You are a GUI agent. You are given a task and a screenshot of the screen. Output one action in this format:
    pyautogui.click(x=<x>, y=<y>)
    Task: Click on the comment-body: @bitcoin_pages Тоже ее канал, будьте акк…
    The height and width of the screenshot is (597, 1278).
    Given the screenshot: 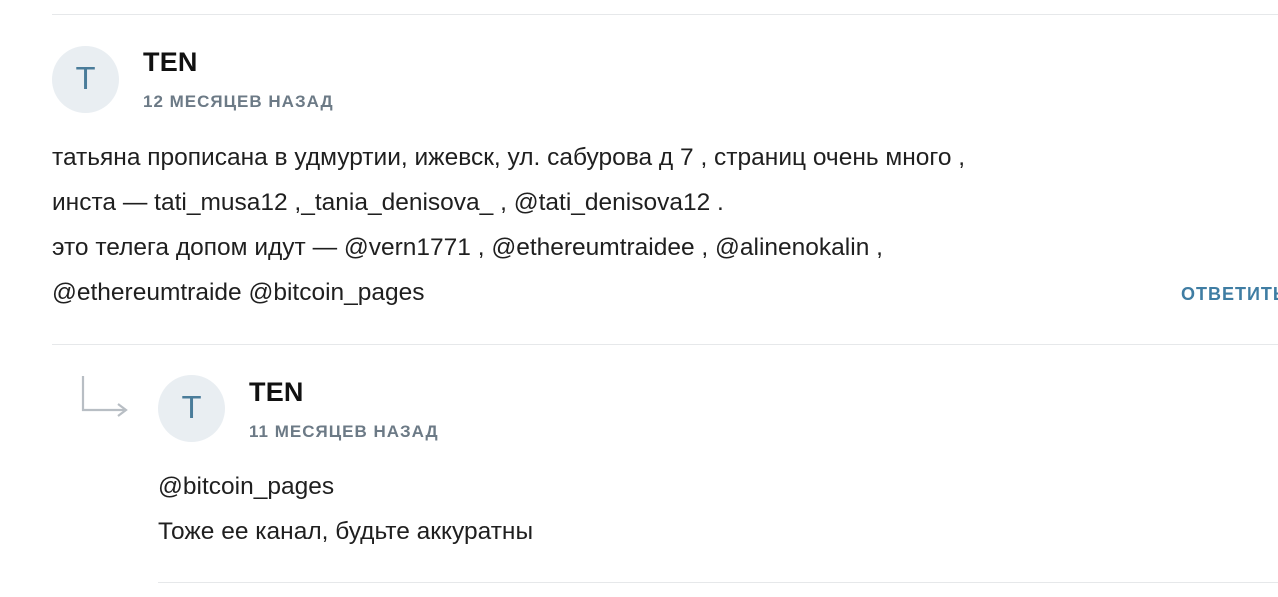 What is the action you would take?
    pyautogui.click(x=345, y=509)
    